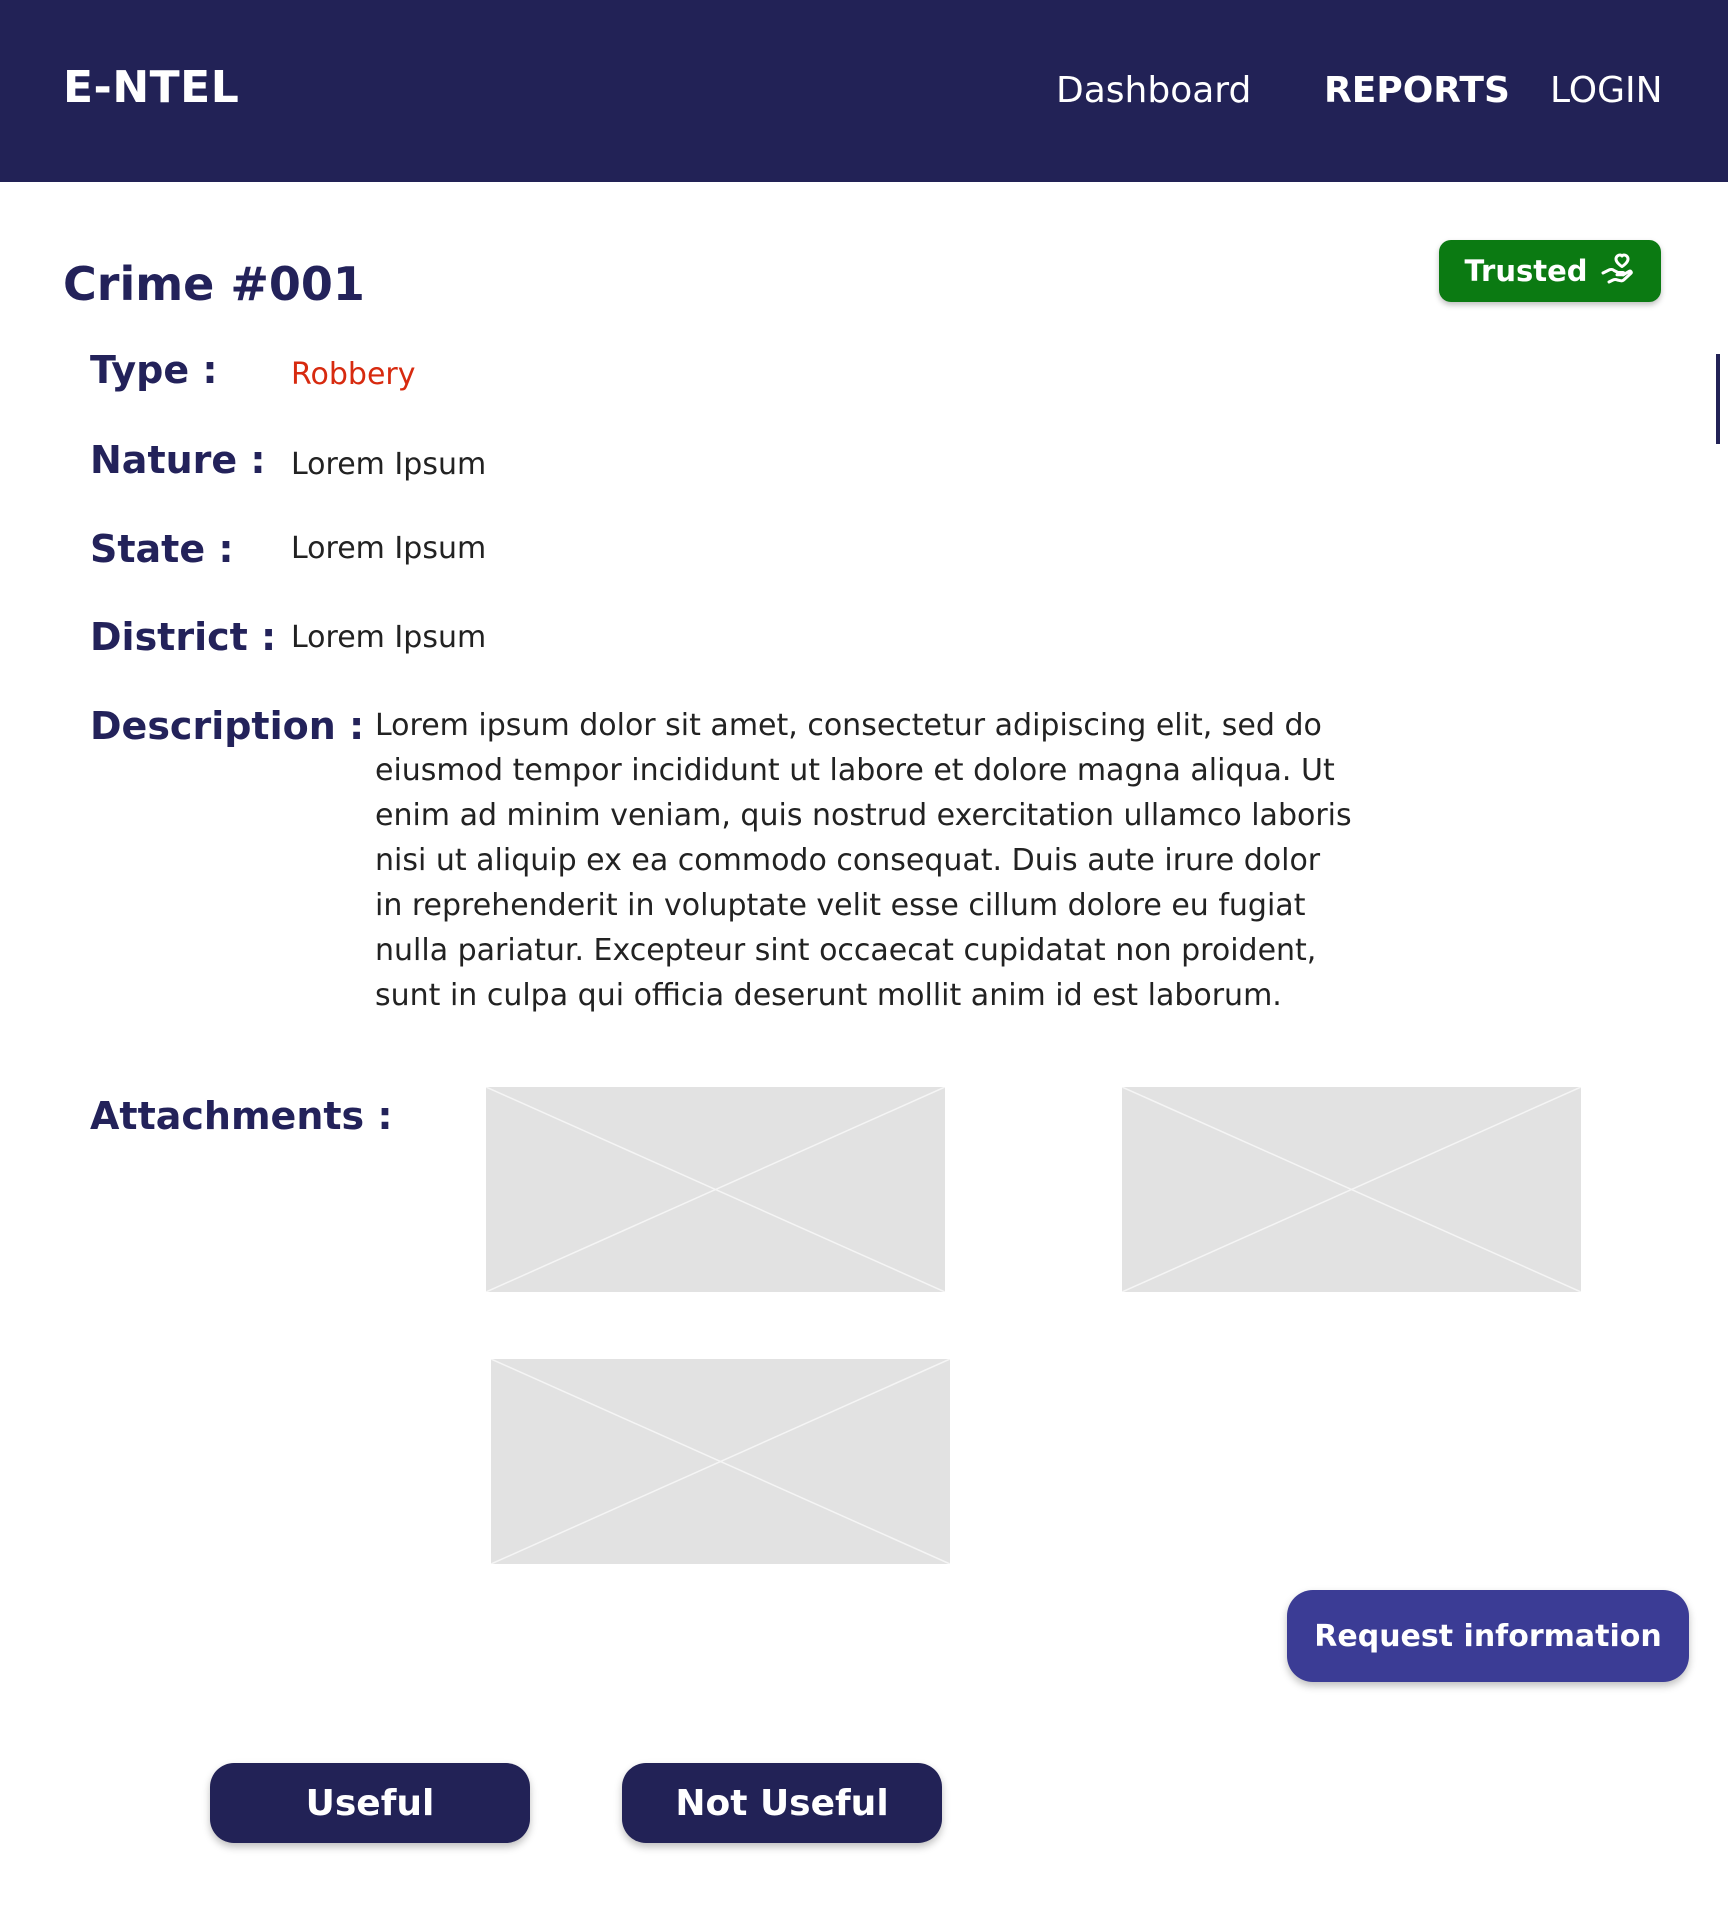  What do you see at coordinates (154, 370) in the screenshot?
I see `type-label: Type :` at bounding box center [154, 370].